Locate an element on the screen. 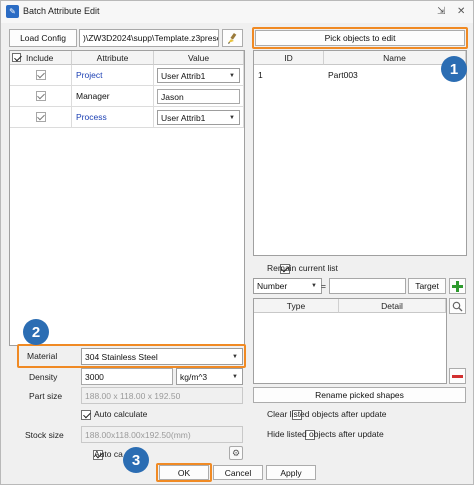  config-path-field: )\ZW3D2024\supp\Template.z3preset is located at coordinates (149, 38).